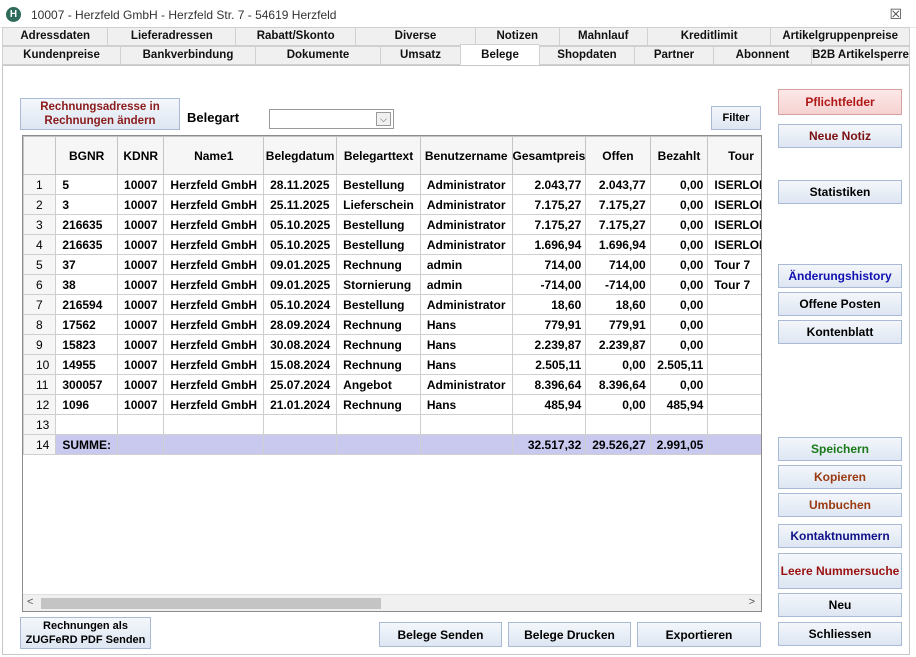  Describe the element at coordinates (840, 571) in the screenshot. I see `leere-nummersuche-button: Leere Nummersuche` at that location.